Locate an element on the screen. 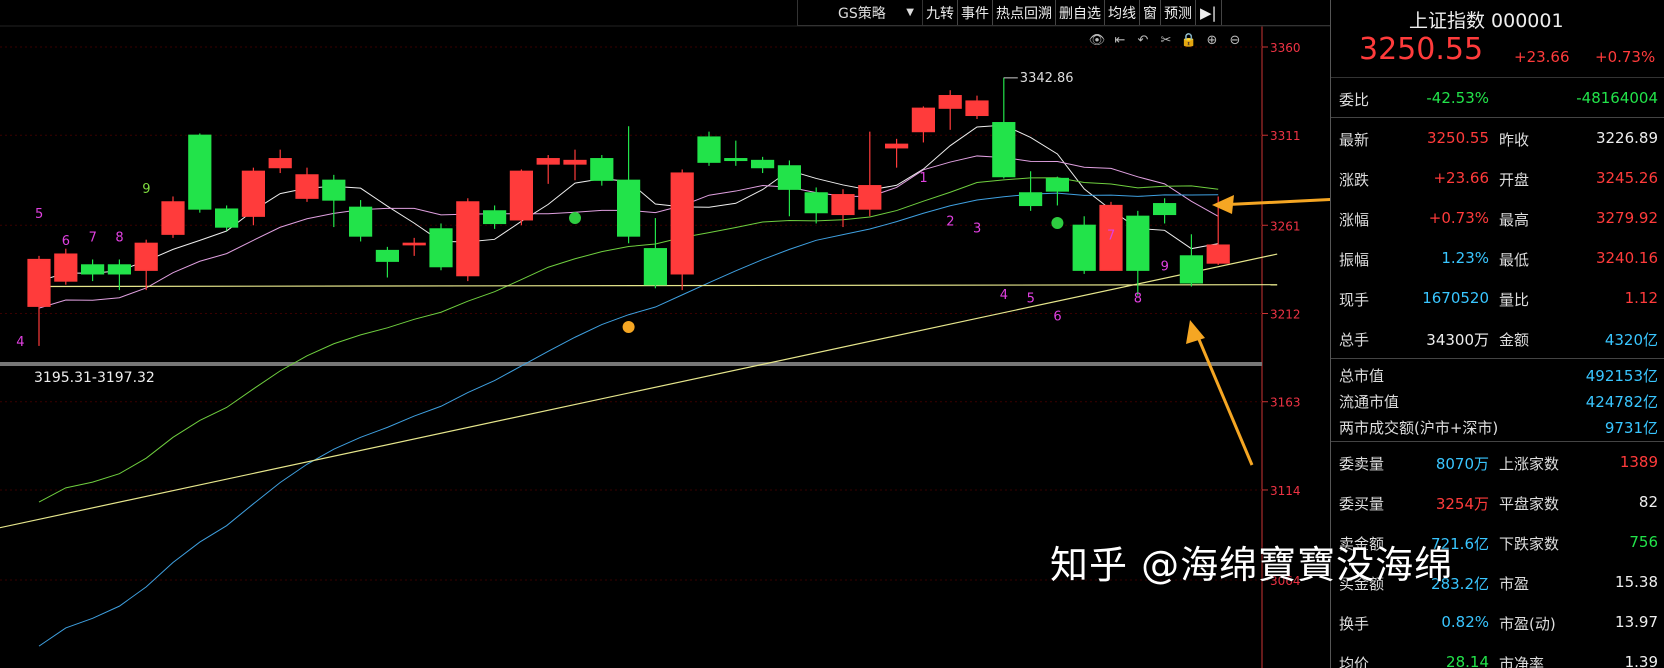 Image resolution: width=1664 pixels, height=668 pixels. quote-label: 最新 is located at coordinates (1354, 140).